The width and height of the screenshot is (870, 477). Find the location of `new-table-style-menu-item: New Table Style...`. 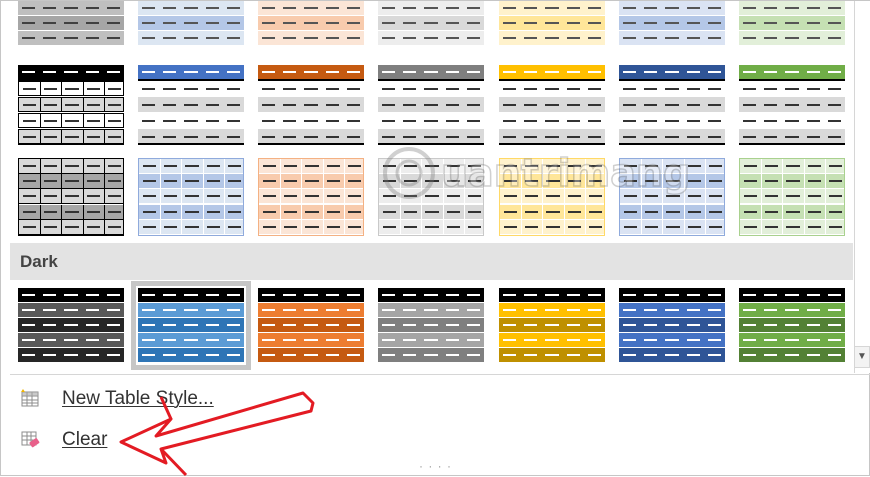

new-table-style-menu-item: New Table Style... is located at coordinates (210, 399).